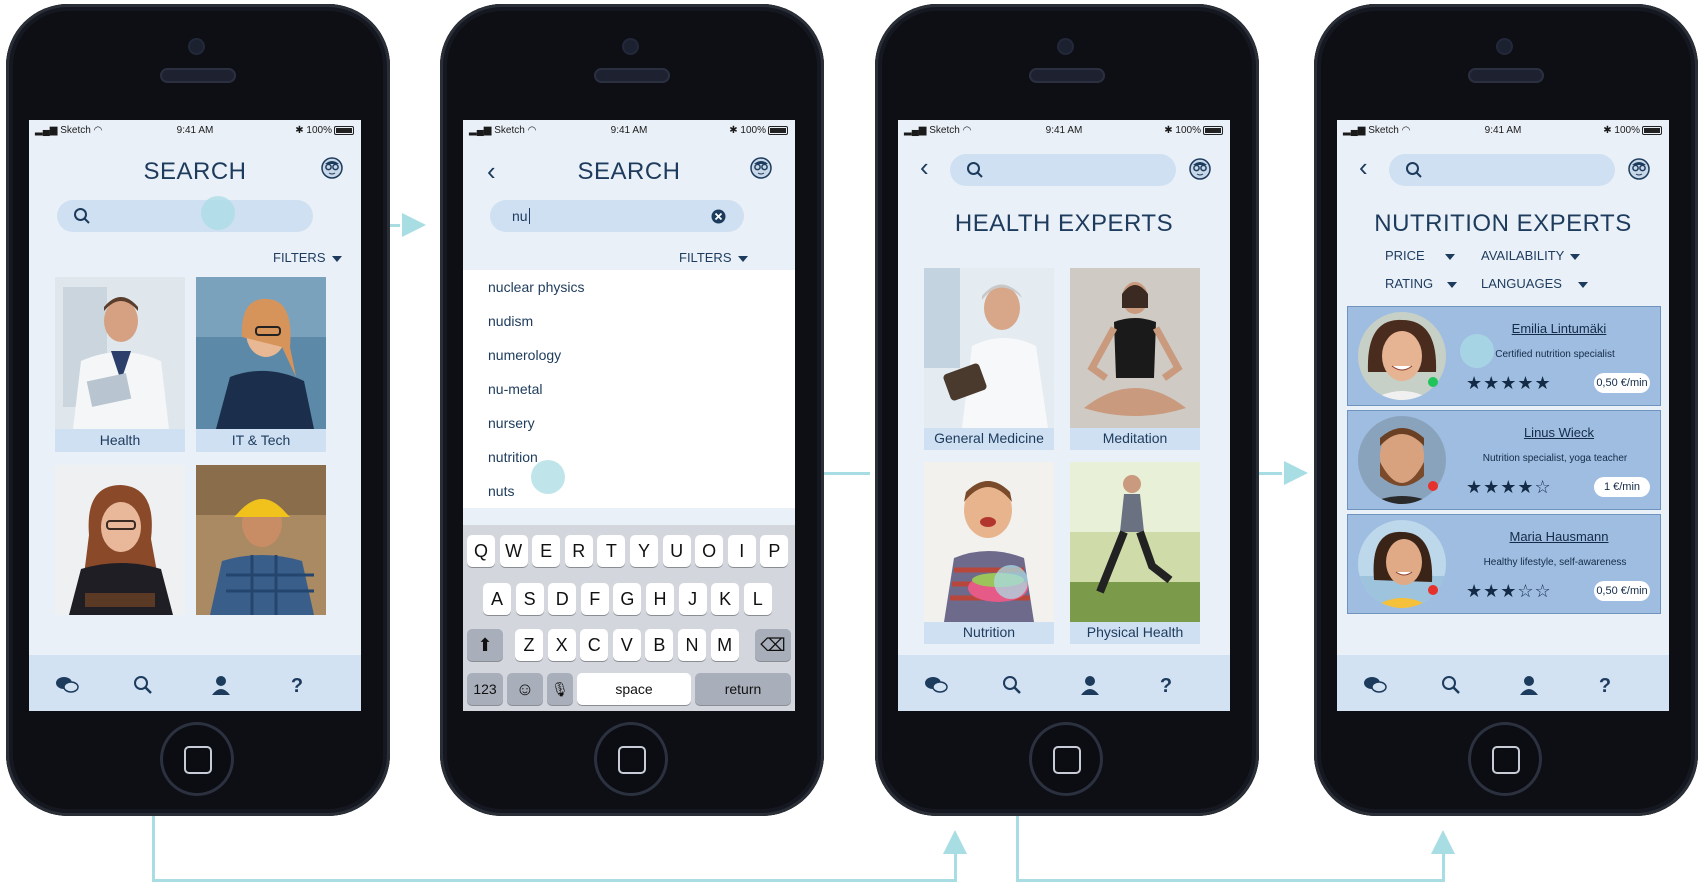  What do you see at coordinates (1534, 283) in the screenshot?
I see `filter-languages: LANGUAGES` at bounding box center [1534, 283].